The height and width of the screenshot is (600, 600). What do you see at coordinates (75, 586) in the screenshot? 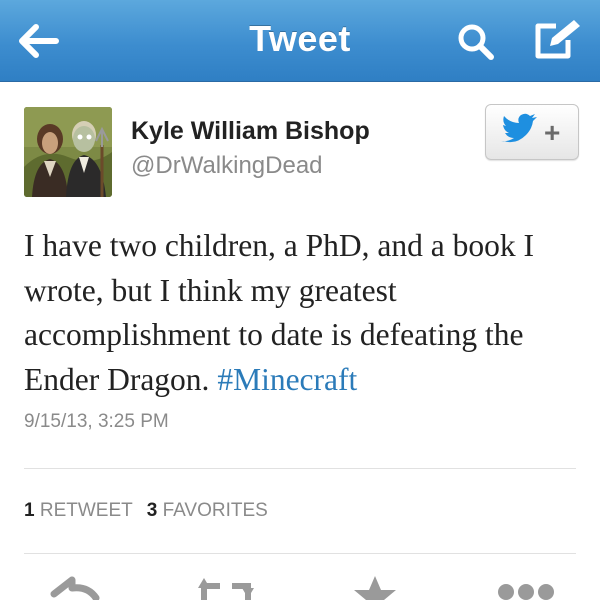
I see `reply-icon` at bounding box center [75, 586].